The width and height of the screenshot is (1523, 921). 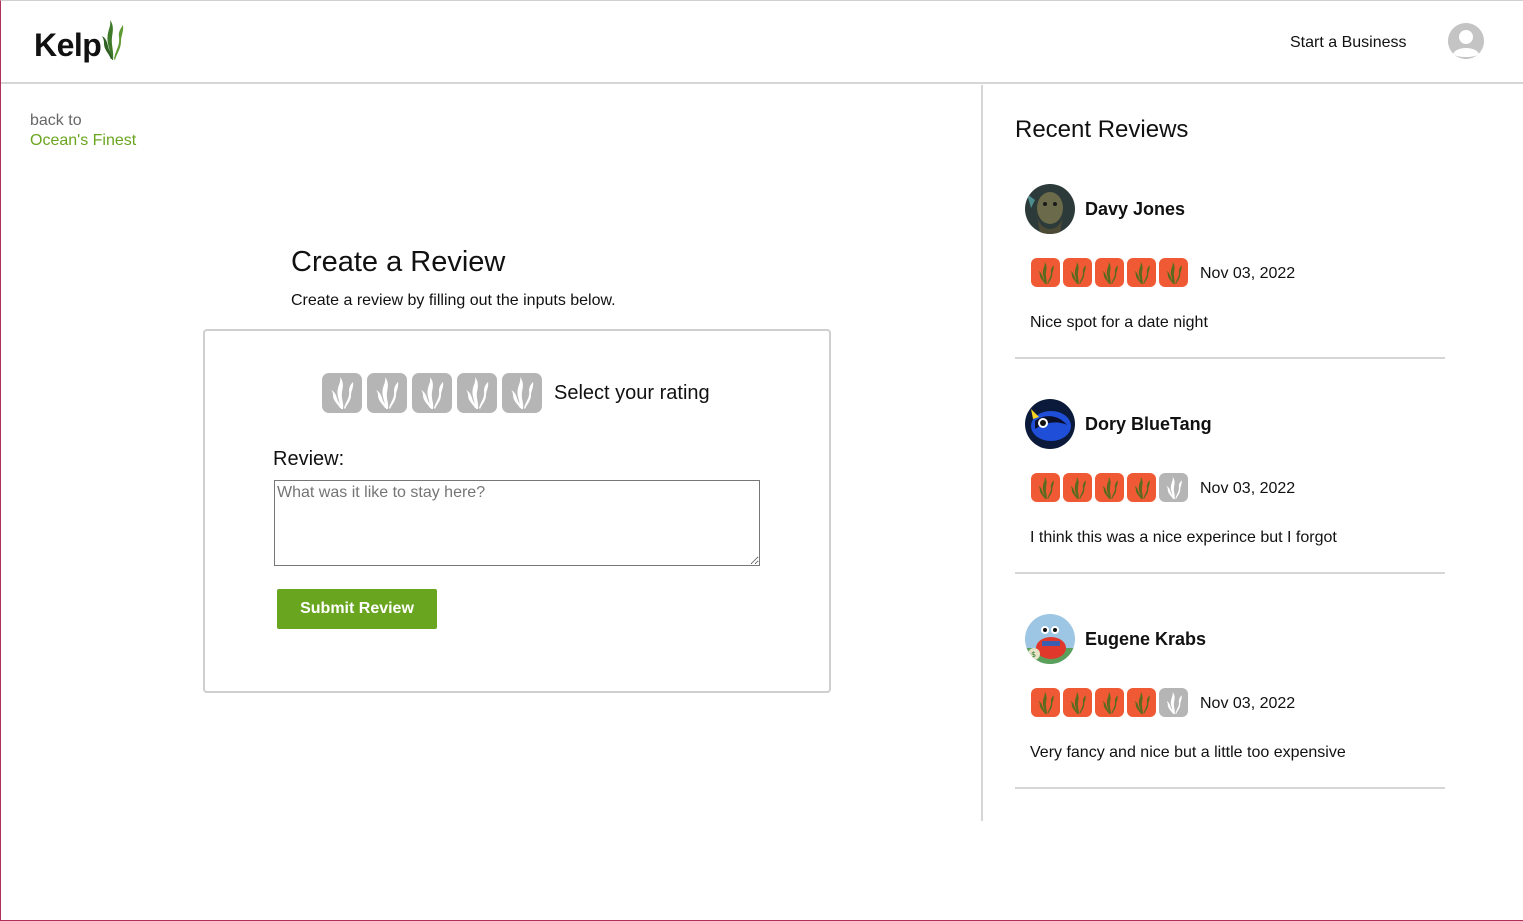 What do you see at coordinates (762, 42) in the screenshot?
I see `top-nav: Kelp Start a Business` at bounding box center [762, 42].